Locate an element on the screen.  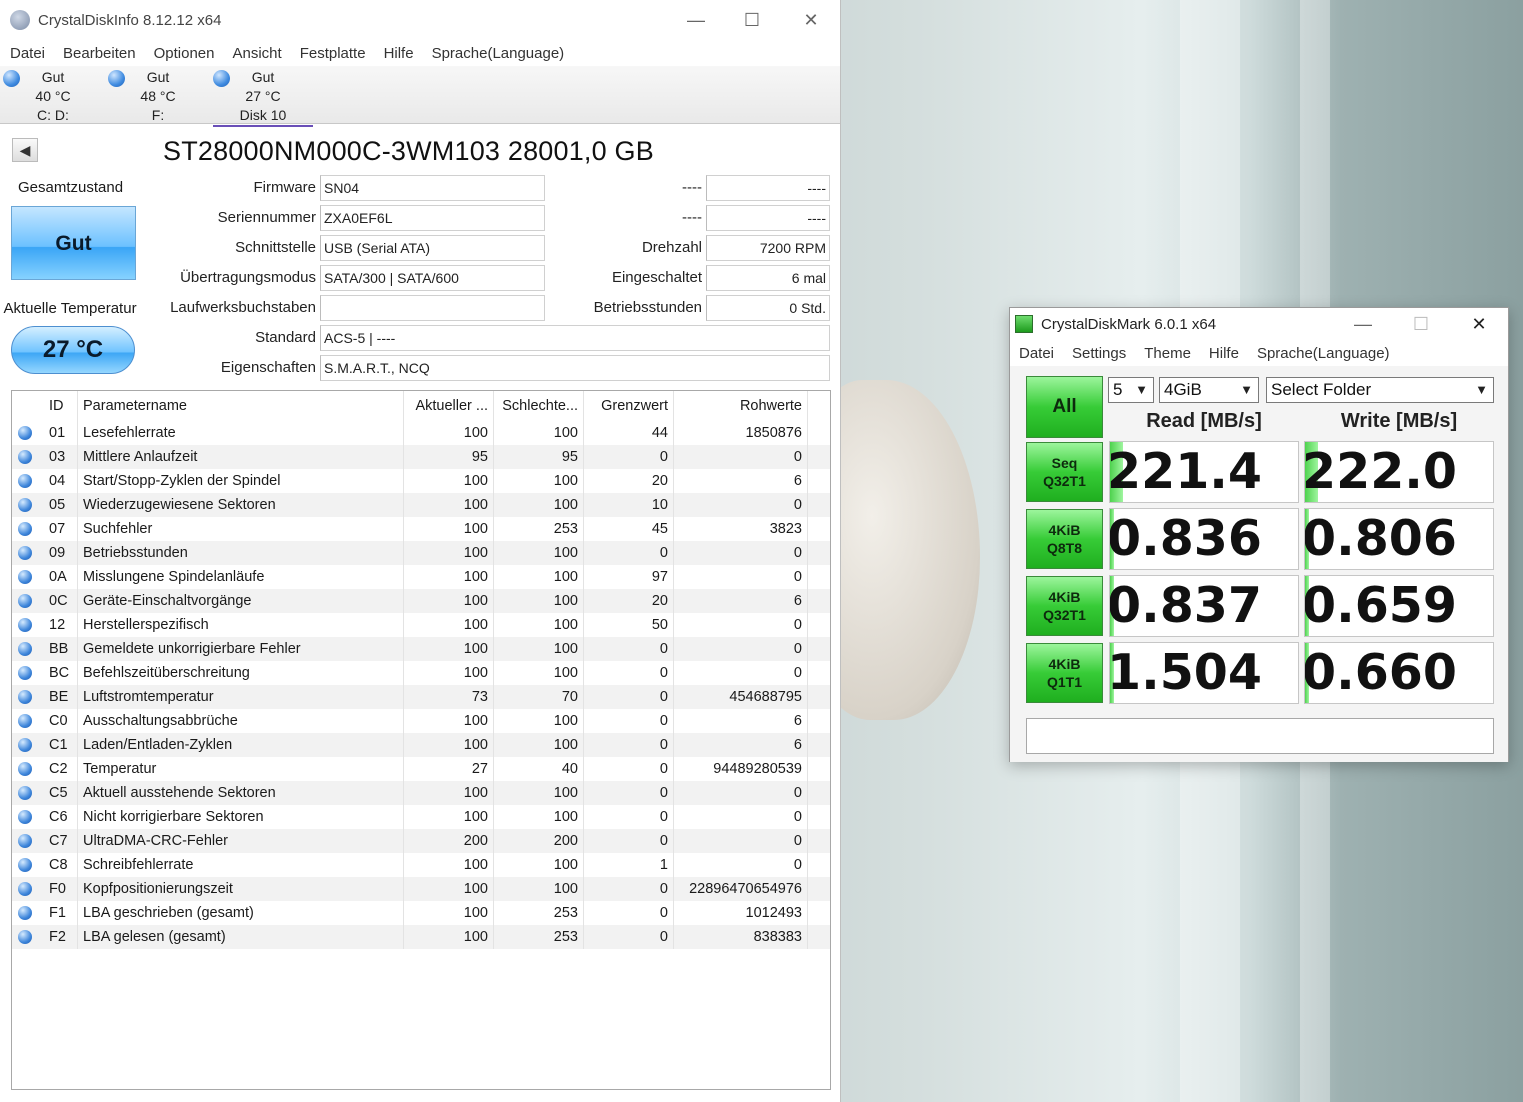
row-raw: 22896470654976 is located at coordinates (741, 889).